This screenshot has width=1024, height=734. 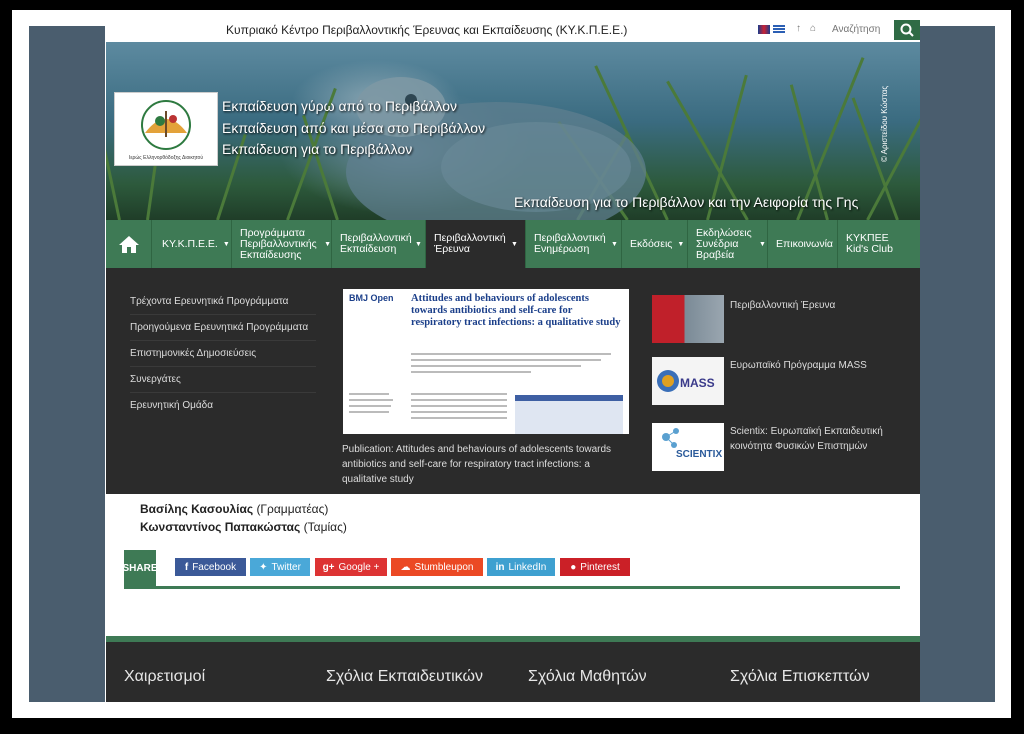 What do you see at coordinates (171, 405) in the screenshot?
I see `menu-link-research-team: Ερευνητική Ομάδα` at bounding box center [171, 405].